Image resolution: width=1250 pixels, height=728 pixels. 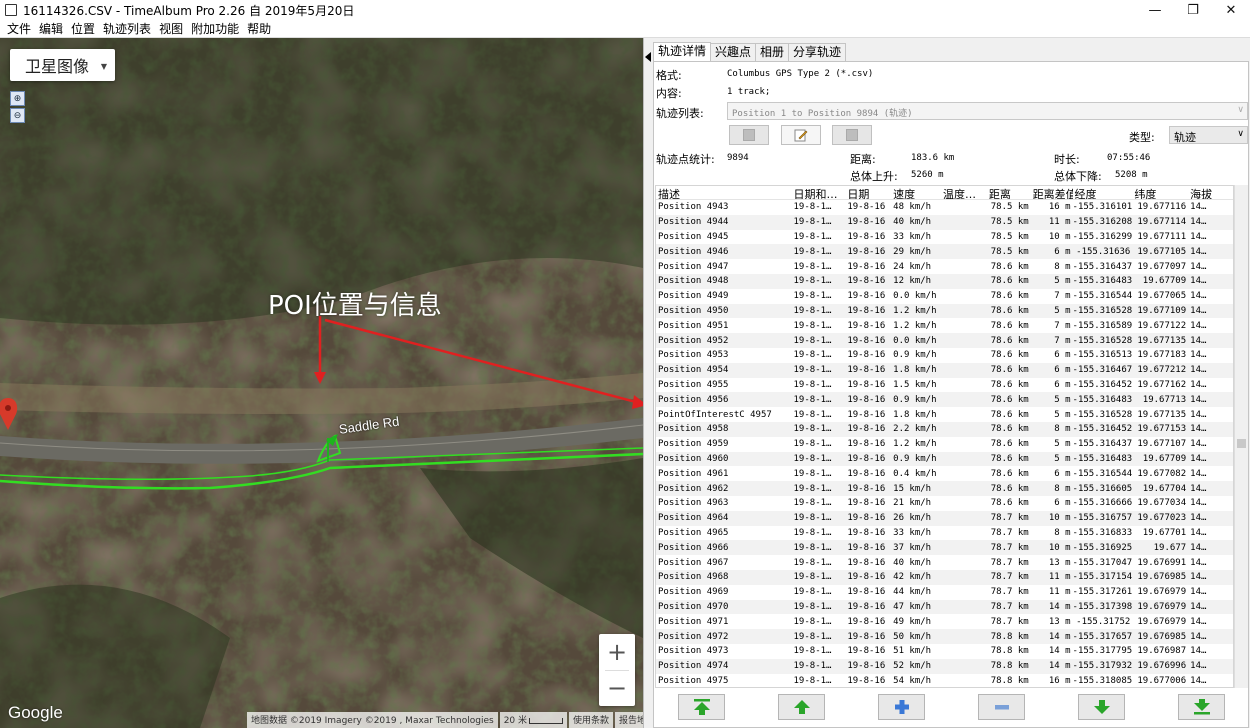 I want to click on cell-distance: 78.8 km, so click(x=1009, y=651).